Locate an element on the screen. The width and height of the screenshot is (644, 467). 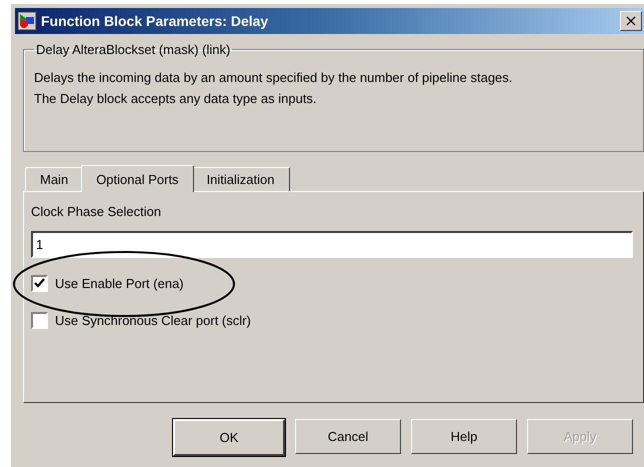
dialog-button: OK is located at coordinates (229, 437).